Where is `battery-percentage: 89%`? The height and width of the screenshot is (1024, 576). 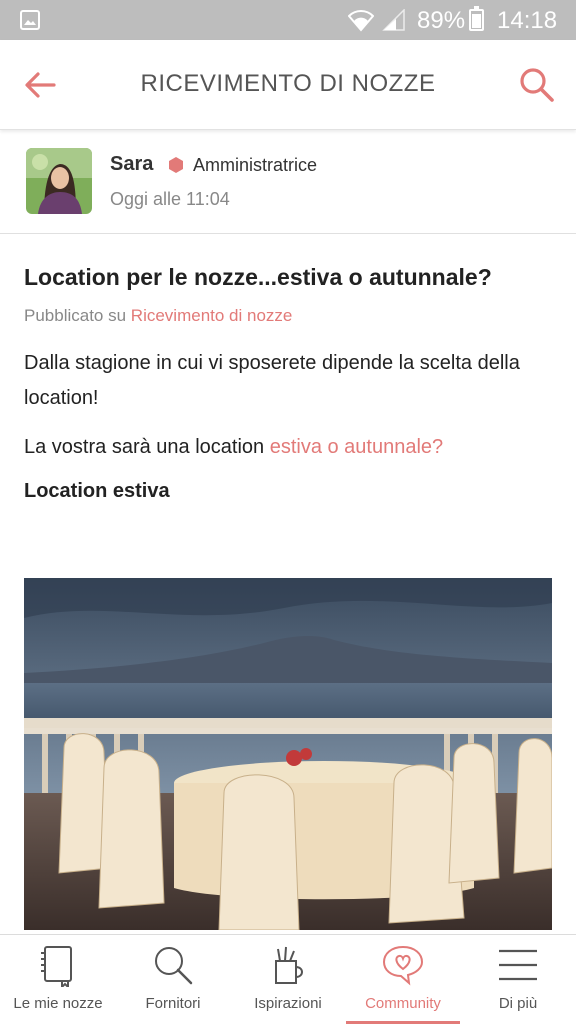 battery-percentage: 89% is located at coordinates (441, 20).